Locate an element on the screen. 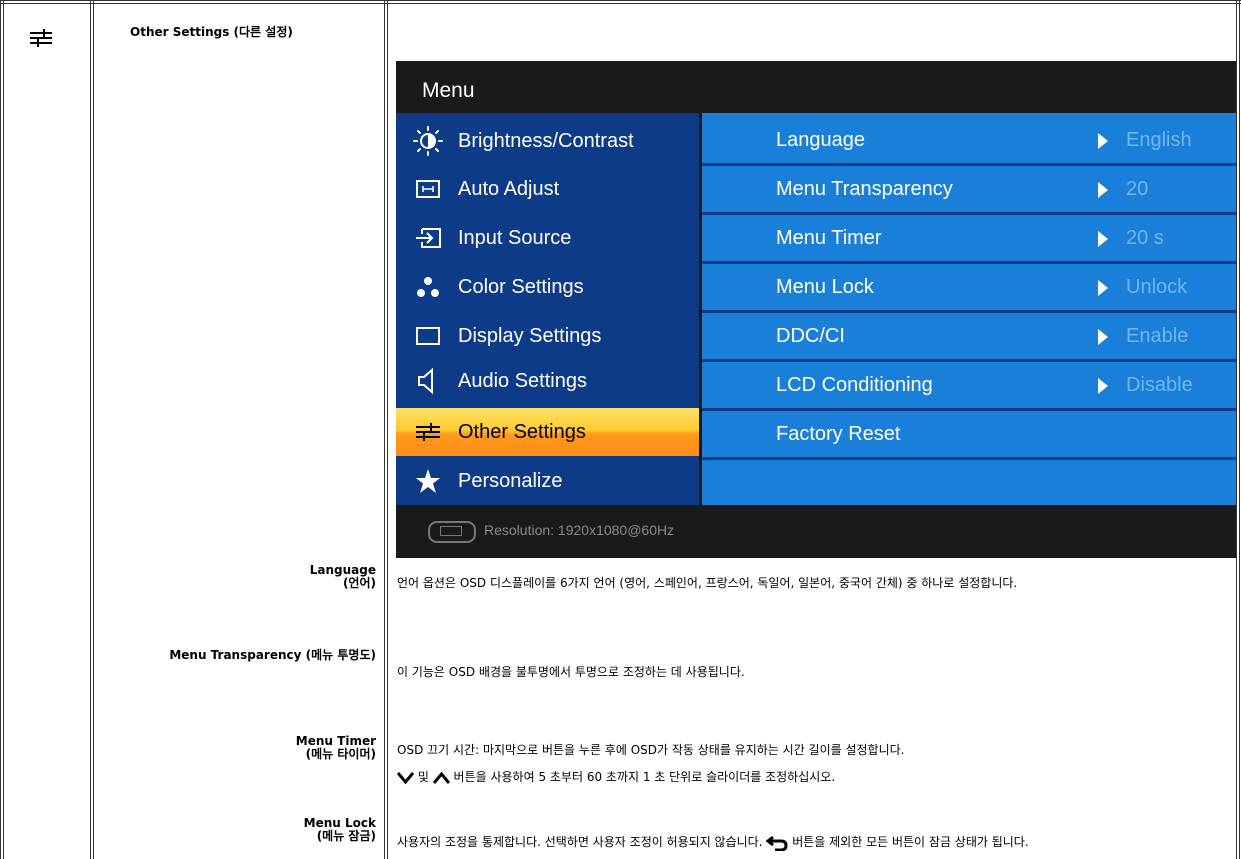  osd-menu-item-other-settings: Other Settings is located at coordinates (547, 432).